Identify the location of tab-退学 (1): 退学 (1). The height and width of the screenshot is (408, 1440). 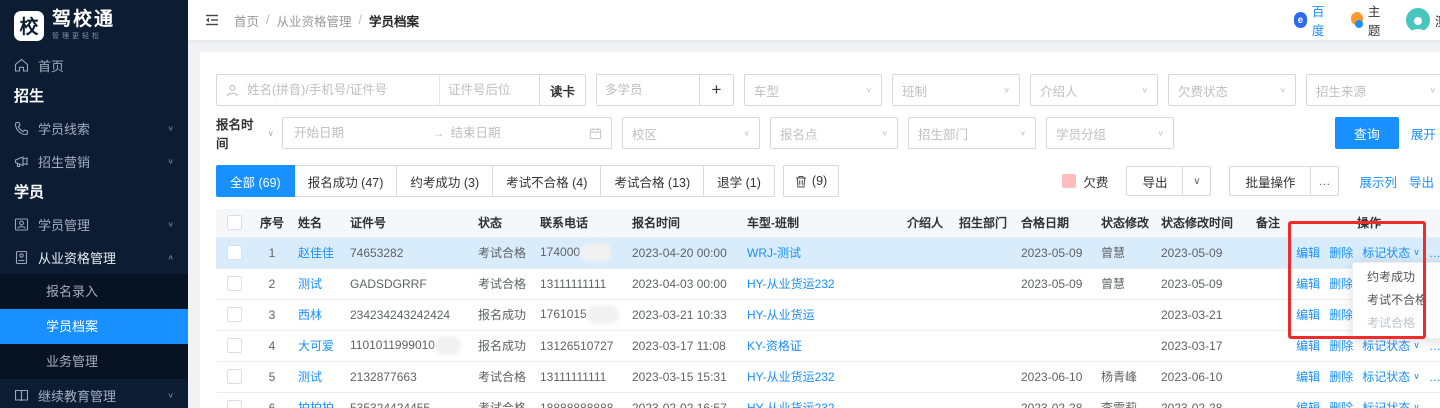
(739, 181).